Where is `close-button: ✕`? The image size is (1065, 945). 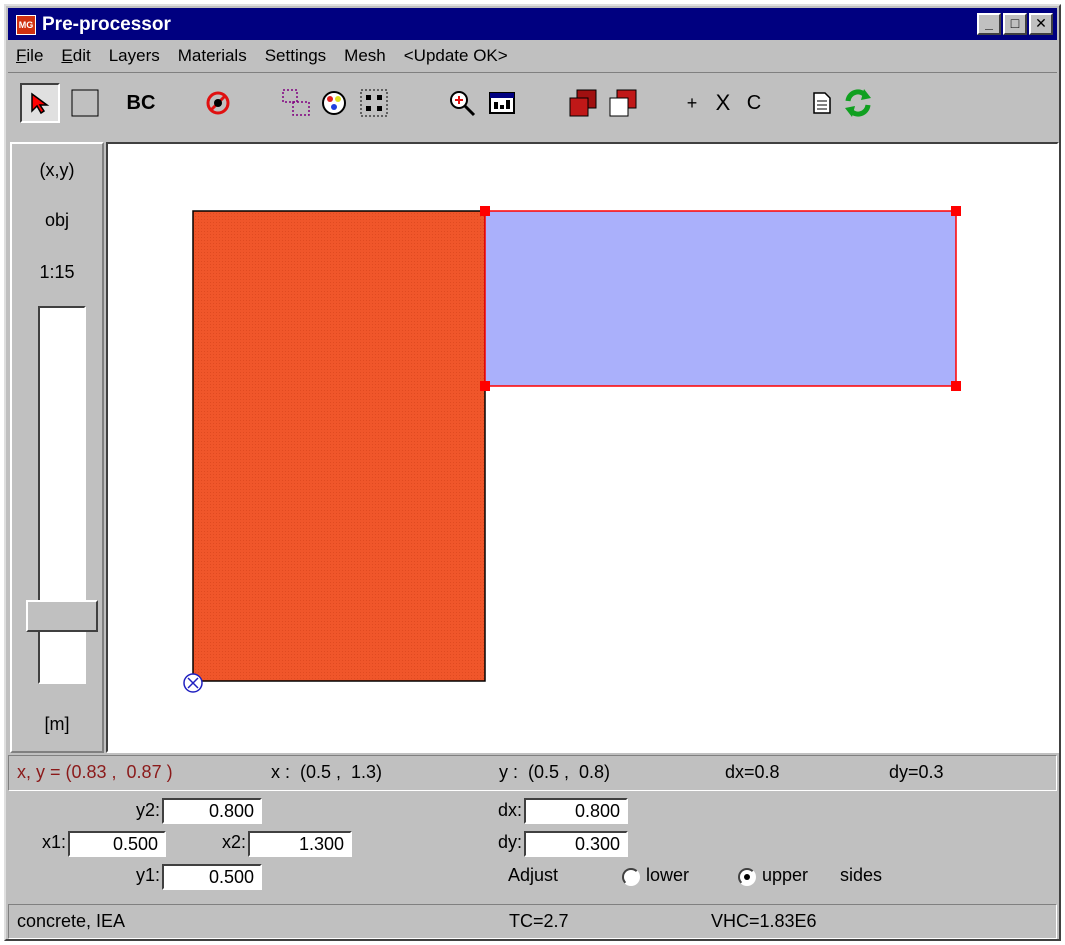 close-button: ✕ is located at coordinates (1041, 24).